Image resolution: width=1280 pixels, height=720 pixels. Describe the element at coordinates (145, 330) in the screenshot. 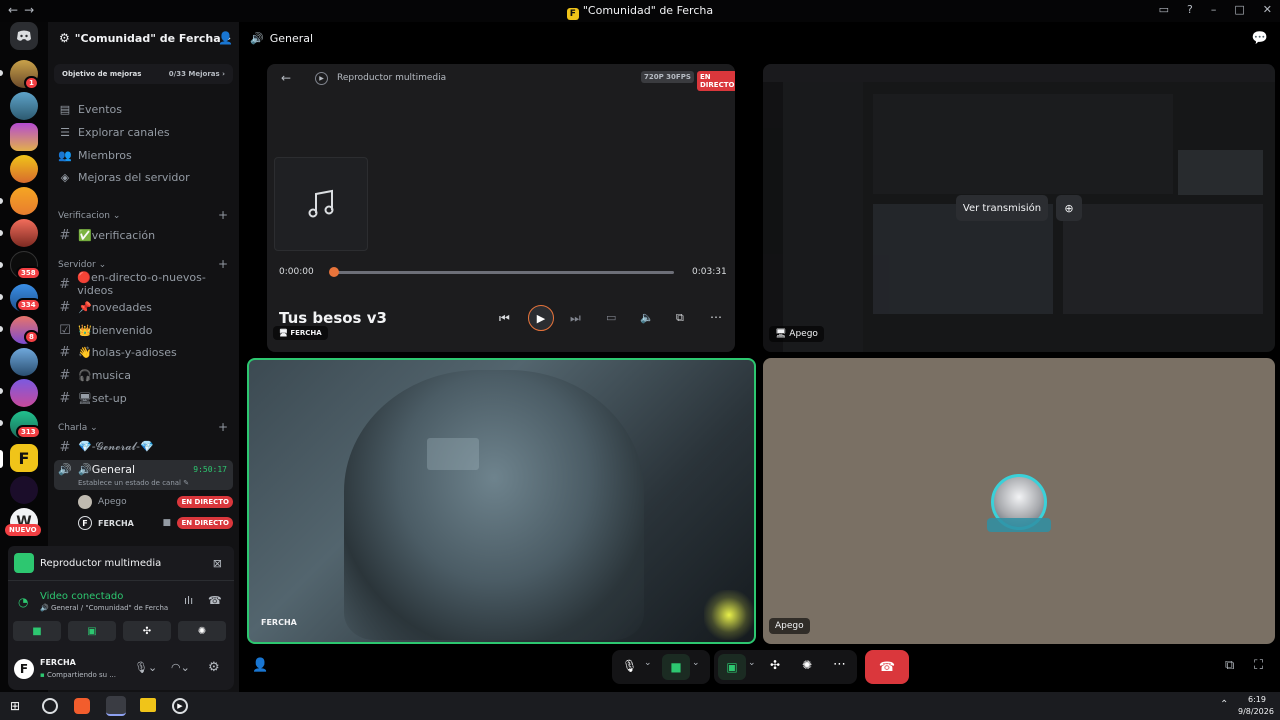

I see `channel-bienvenido: ☑ 👑bienvenido` at that location.